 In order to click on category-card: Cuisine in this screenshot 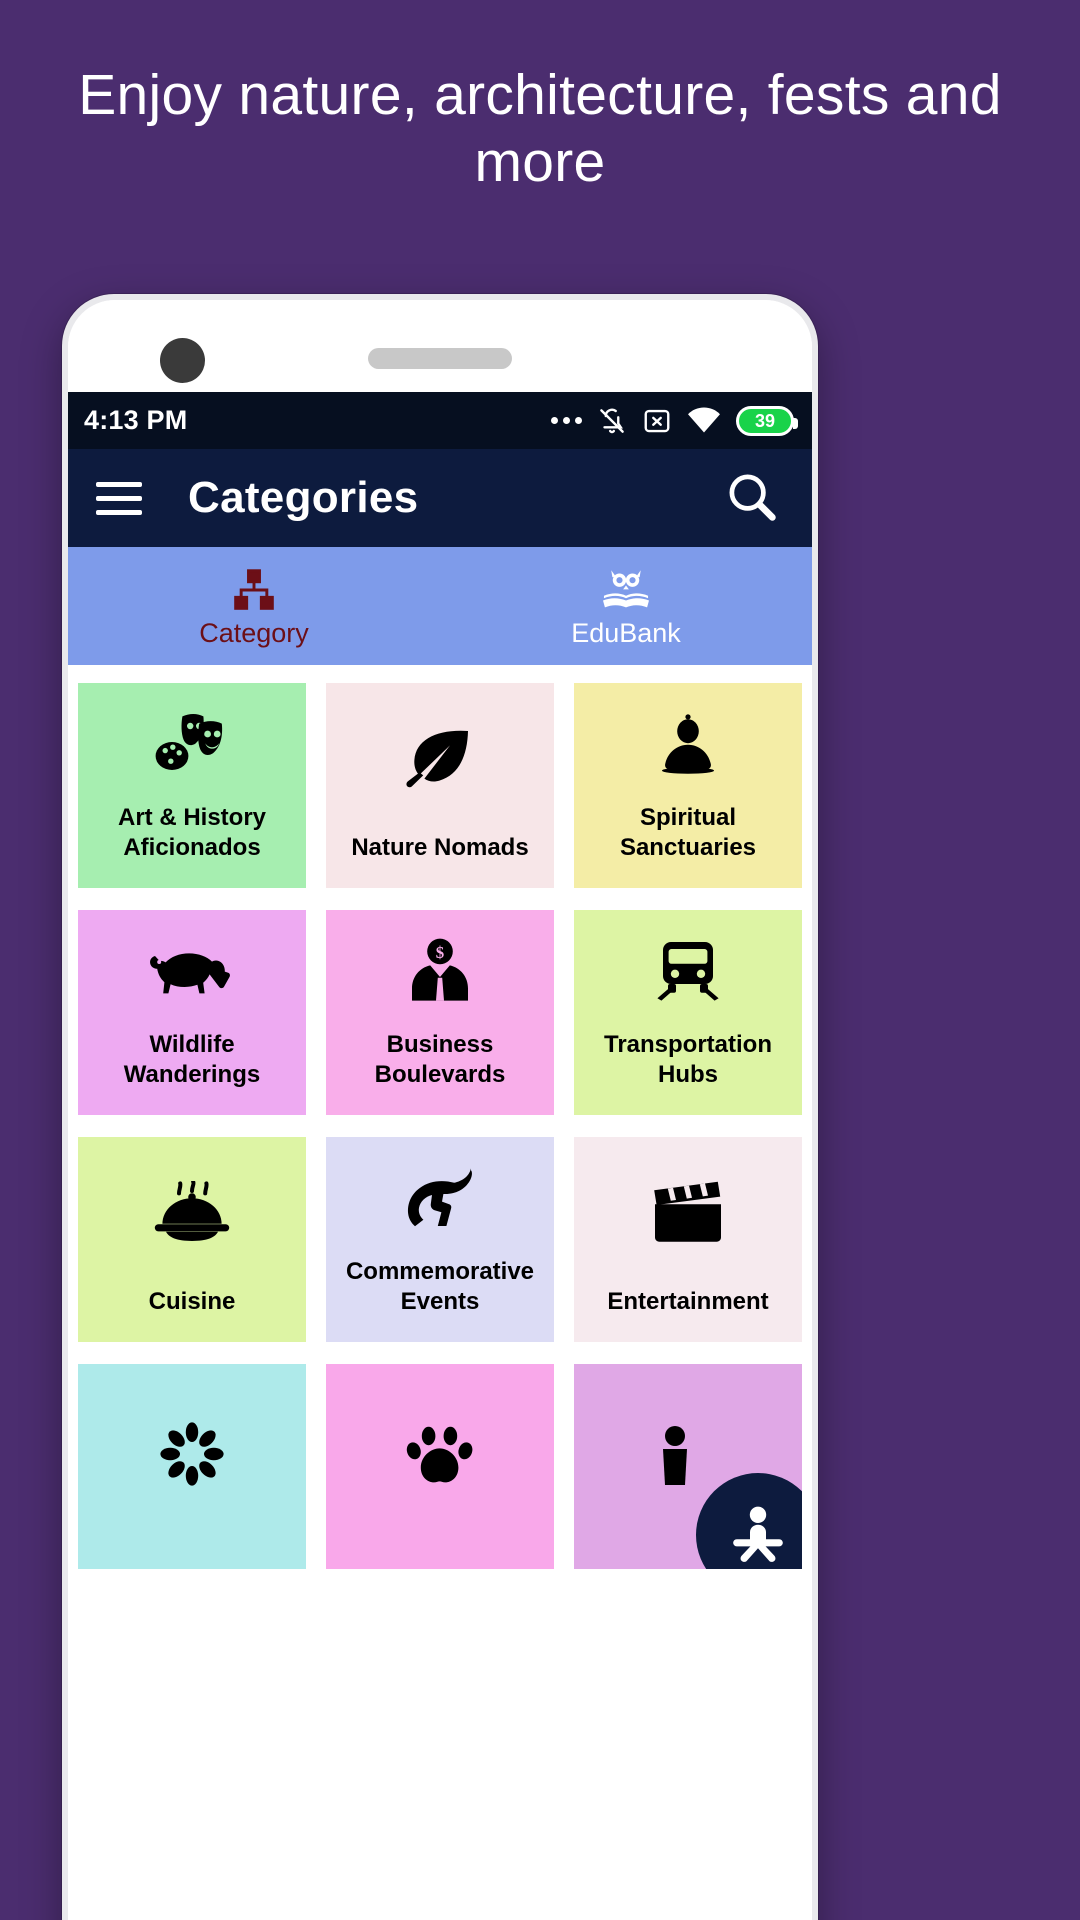, I will do `click(192, 1239)`.